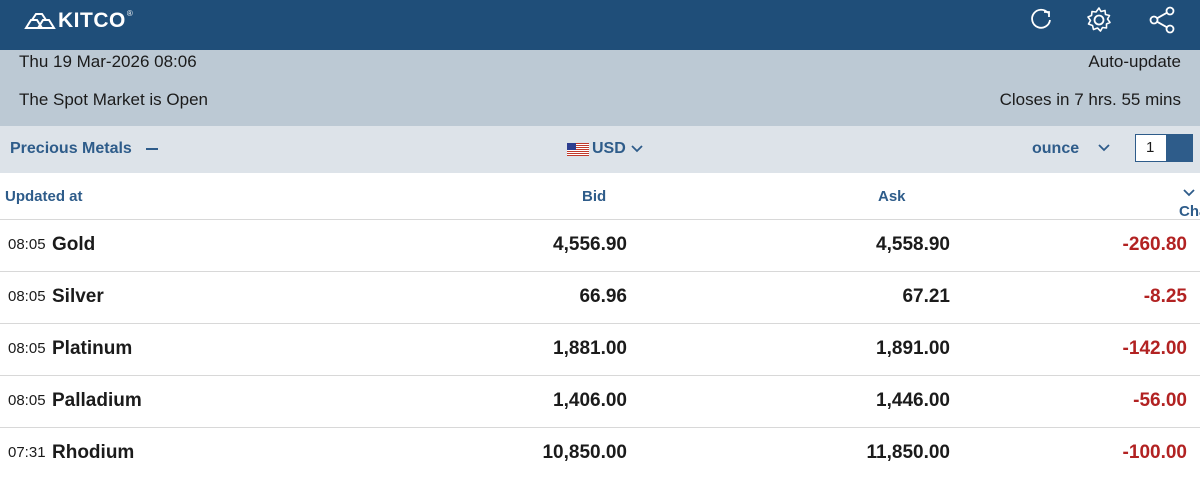  What do you see at coordinates (892, 196) in the screenshot?
I see `column-ask: Ask` at bounding box center [892, 196].